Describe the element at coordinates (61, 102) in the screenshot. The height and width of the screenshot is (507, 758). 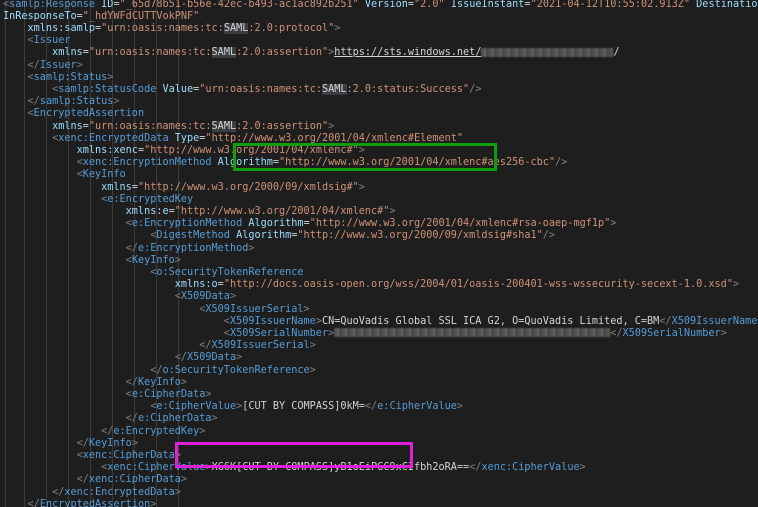
I see `code-line: </samlp:Status>` at that location.